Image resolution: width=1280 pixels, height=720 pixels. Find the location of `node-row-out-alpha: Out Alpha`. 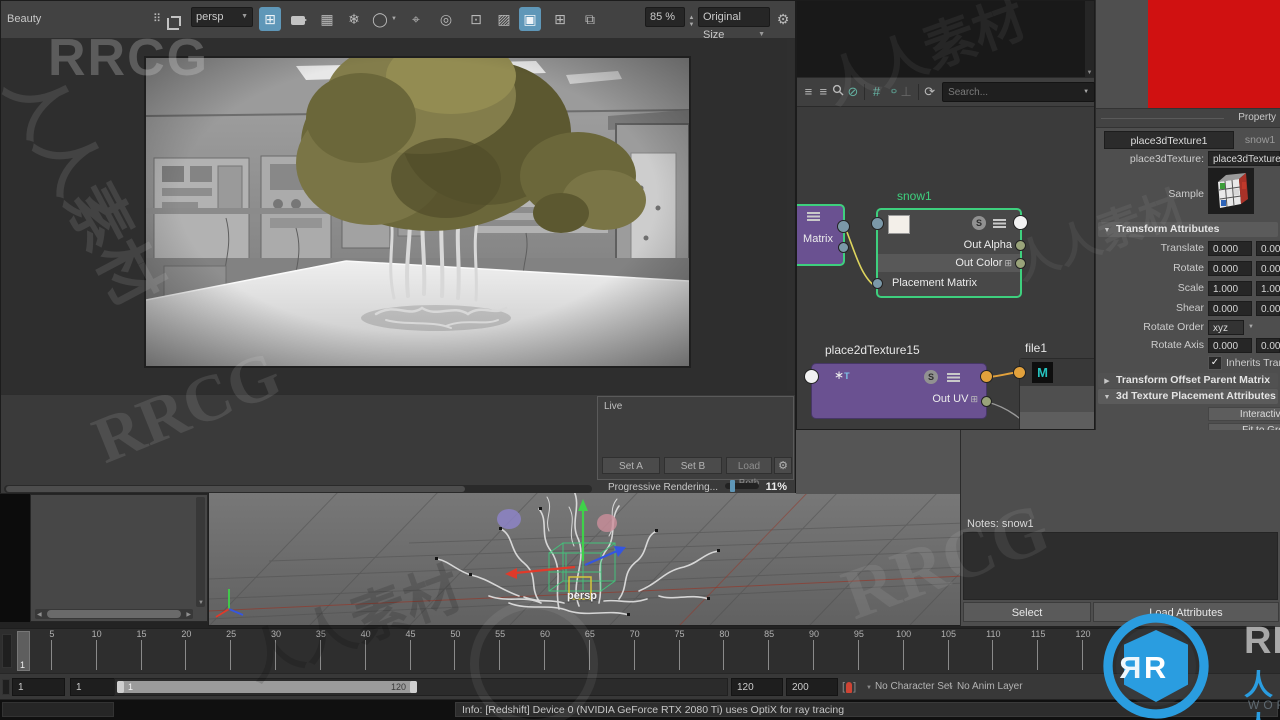

node-row-out-alpha: Out Alpha is located at coordinates (949, 245).